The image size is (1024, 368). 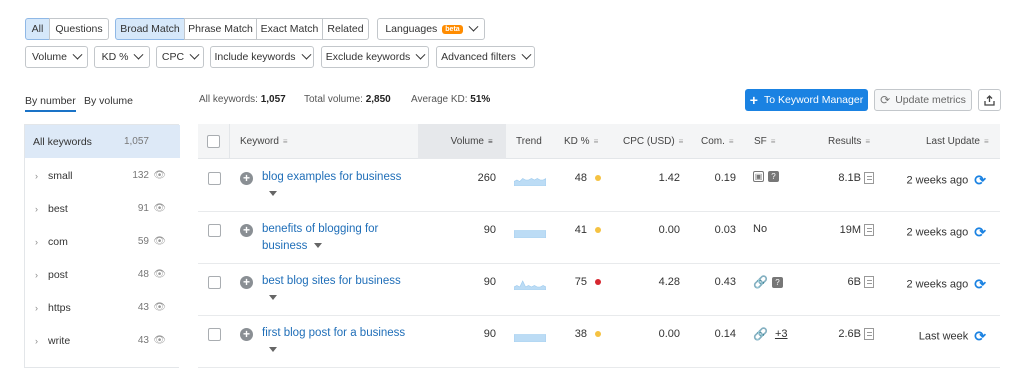 What do you see at coordinates (262, 57) in the screenshot?
I see `filter-include-keywords: Include keywords` at bounding box center [262, 57].